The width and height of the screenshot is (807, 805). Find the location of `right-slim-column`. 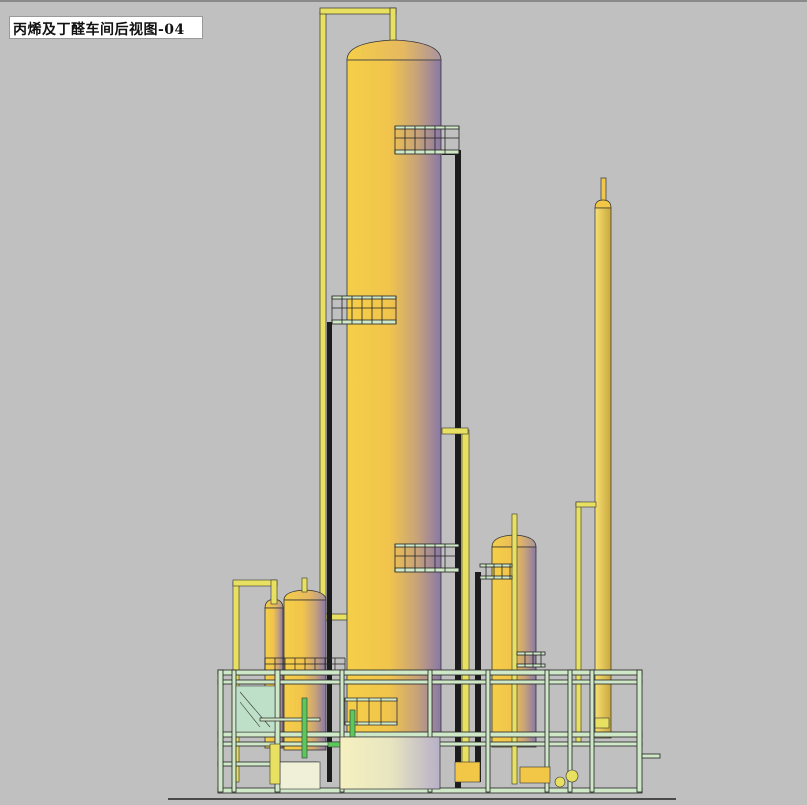

right-slim-column is located at coordinates (603, 458).